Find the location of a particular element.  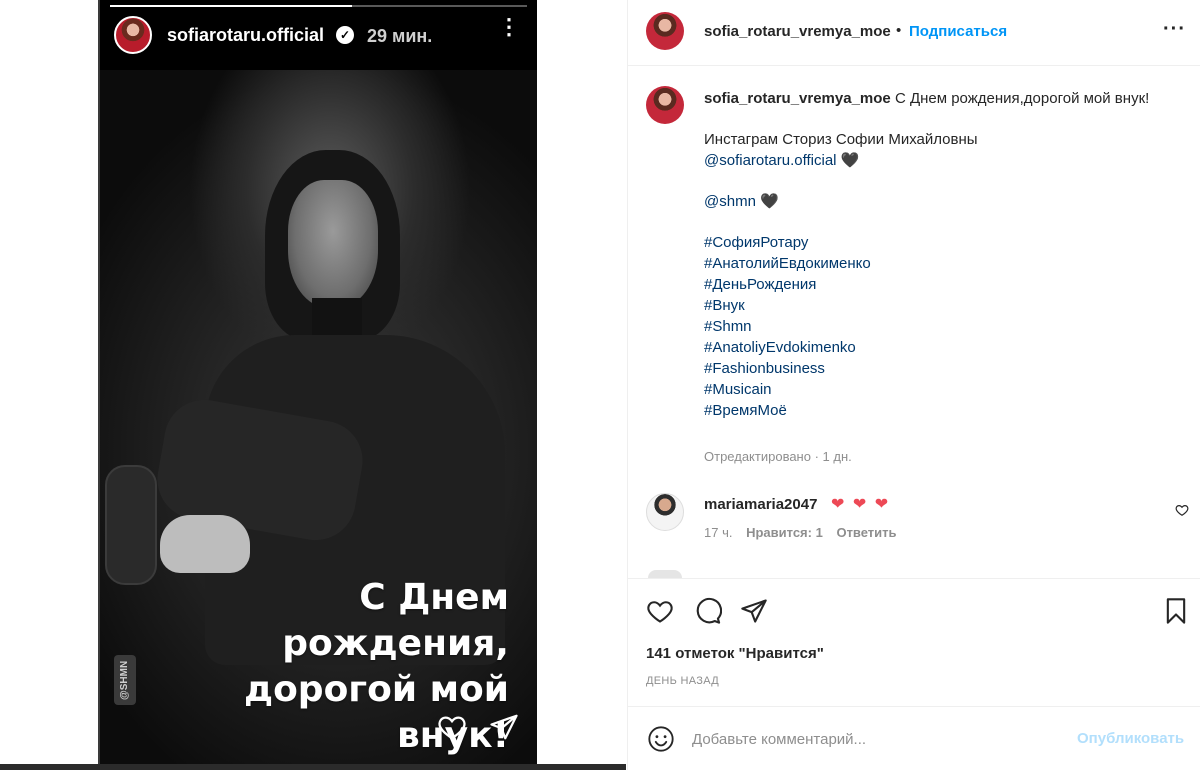

hashtag-link: #Fashionbusiness is located at coordinates (939, 368).